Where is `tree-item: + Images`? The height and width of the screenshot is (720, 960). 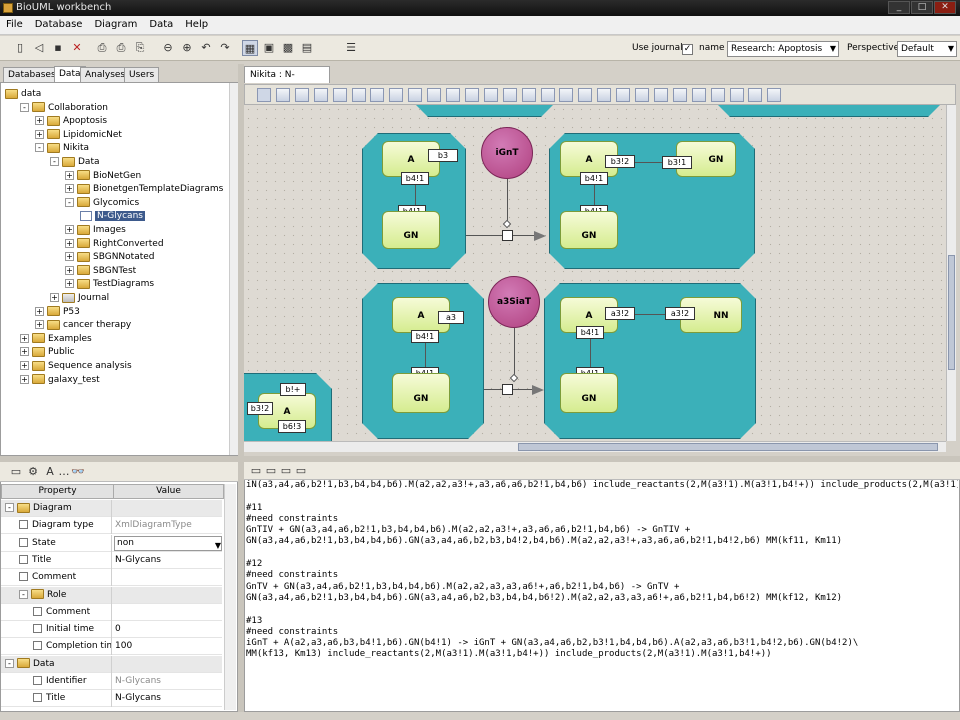 tree-item: + Images is located at coordinates (95, 230).